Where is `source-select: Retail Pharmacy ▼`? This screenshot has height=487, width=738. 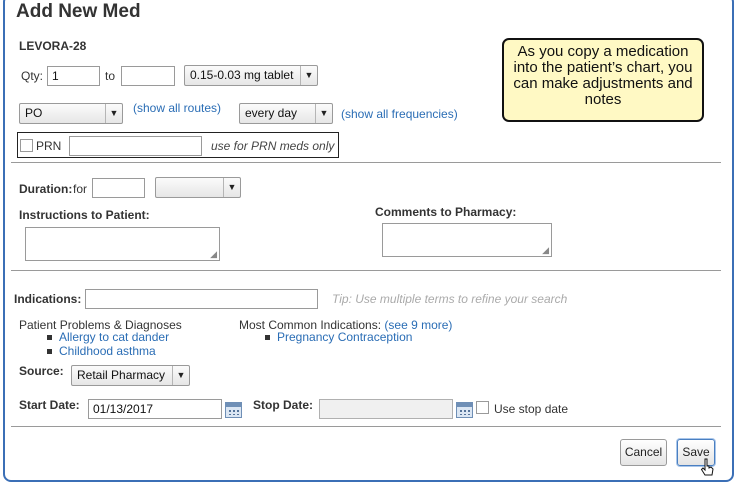 source-select: Retail Pharmacy ▼ is located at coordinates (130, 375).